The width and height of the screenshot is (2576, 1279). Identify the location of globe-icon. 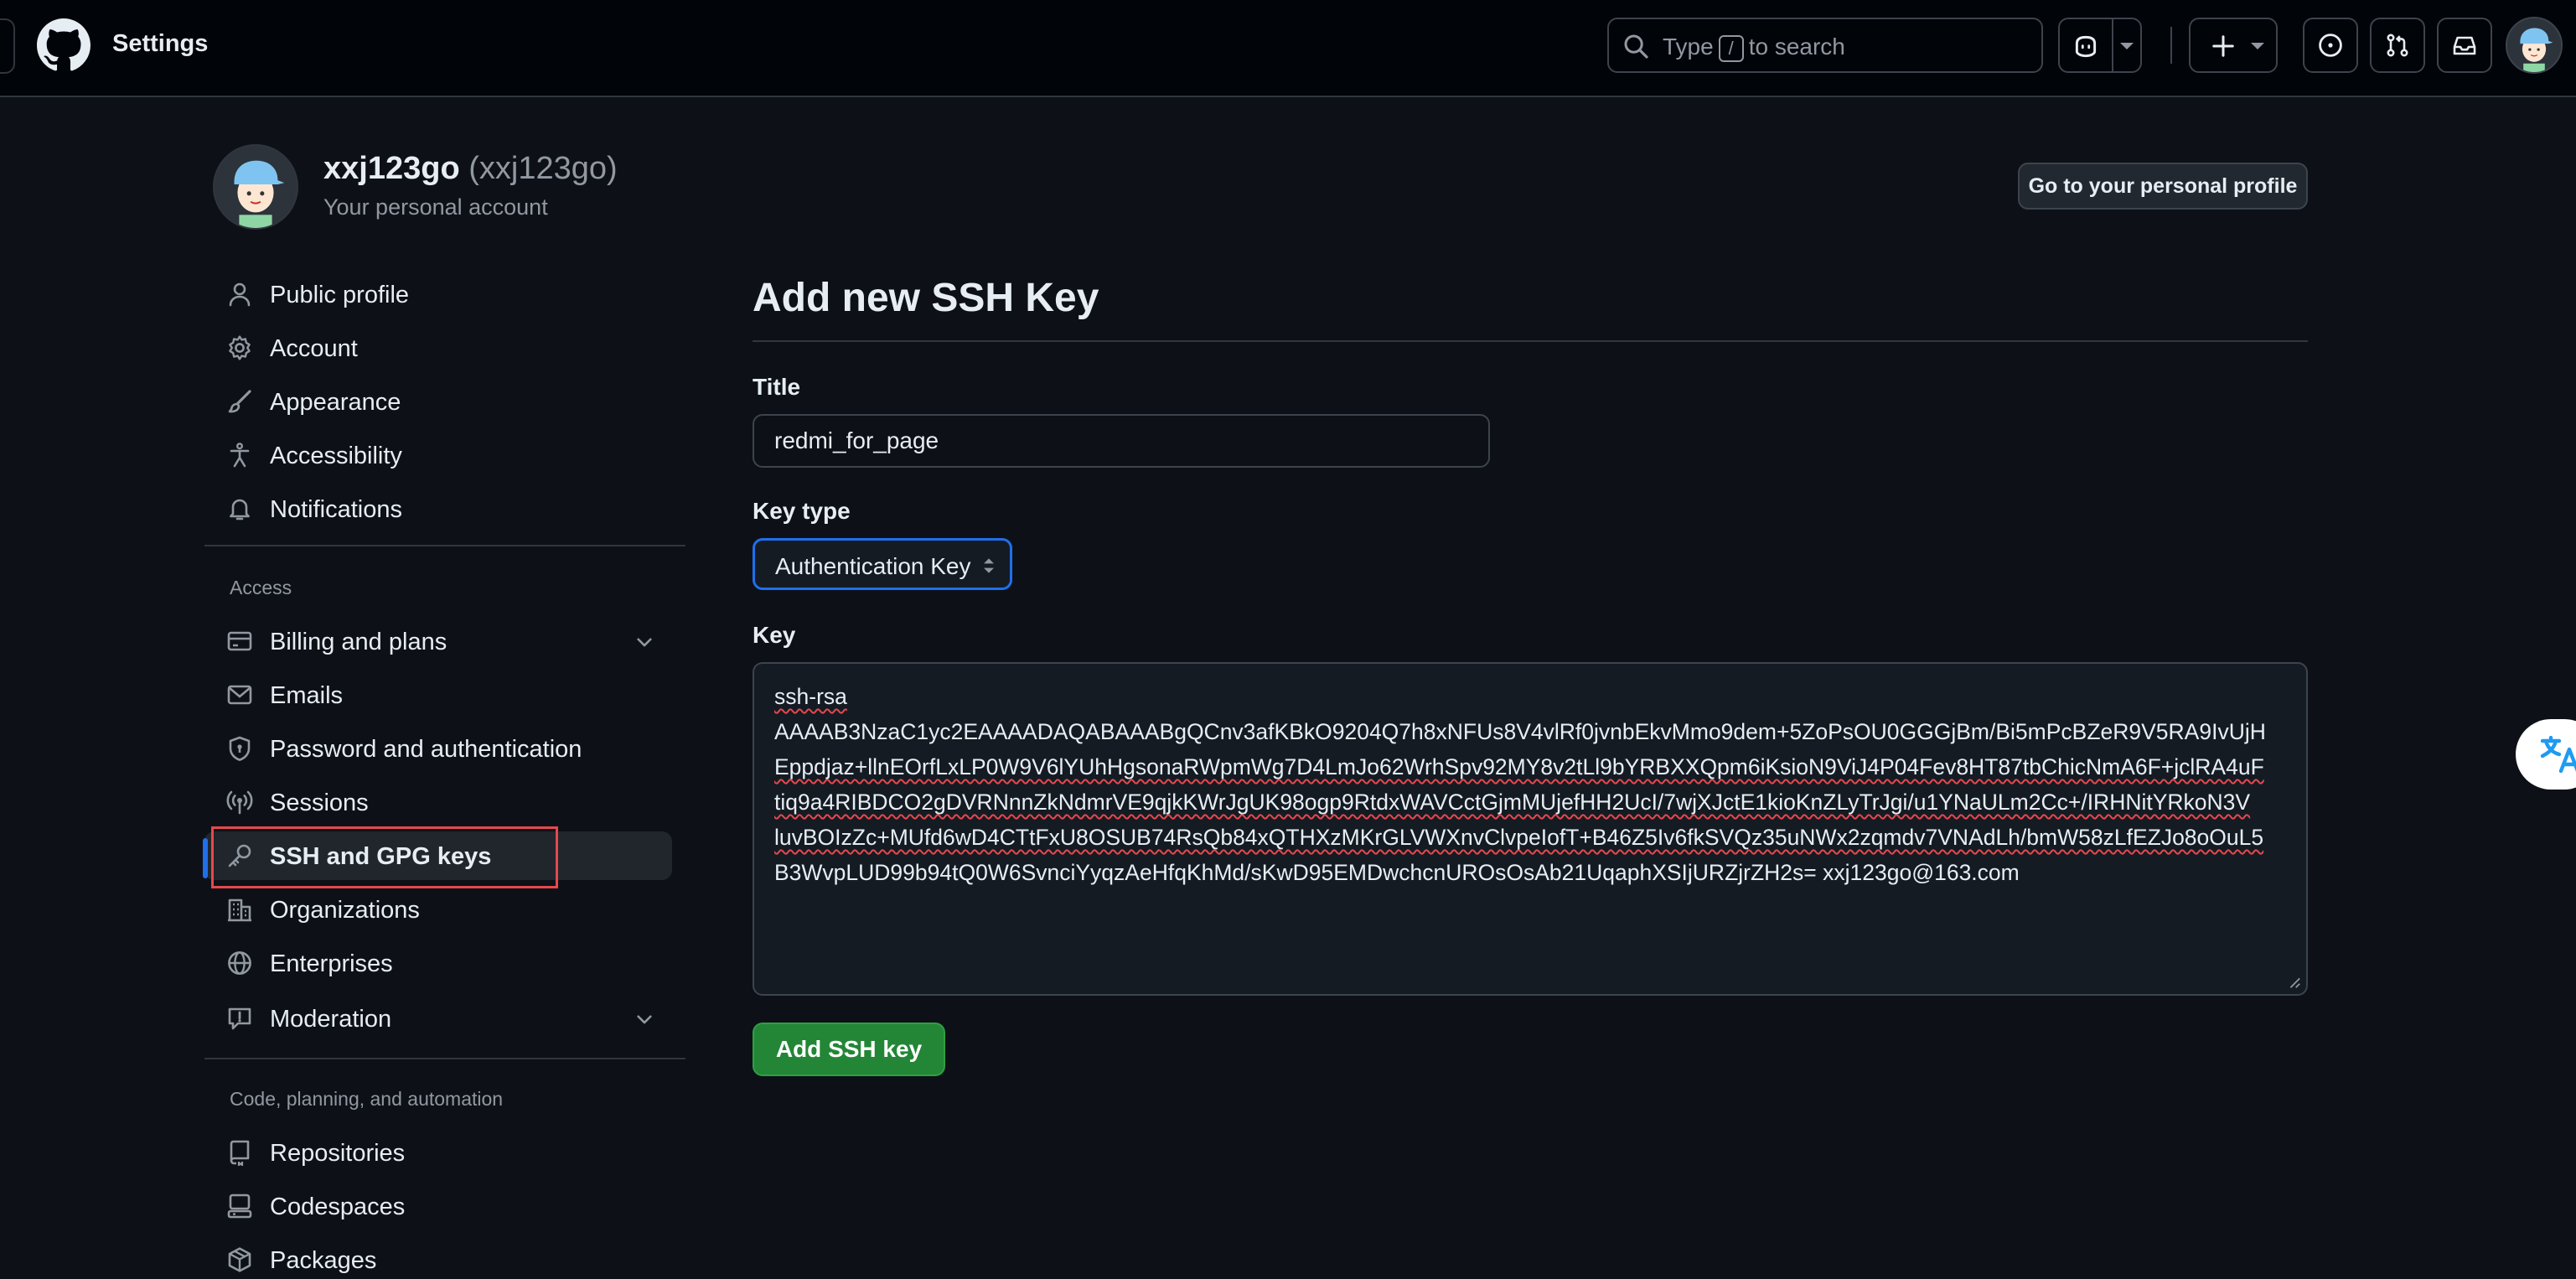
(239, 963).